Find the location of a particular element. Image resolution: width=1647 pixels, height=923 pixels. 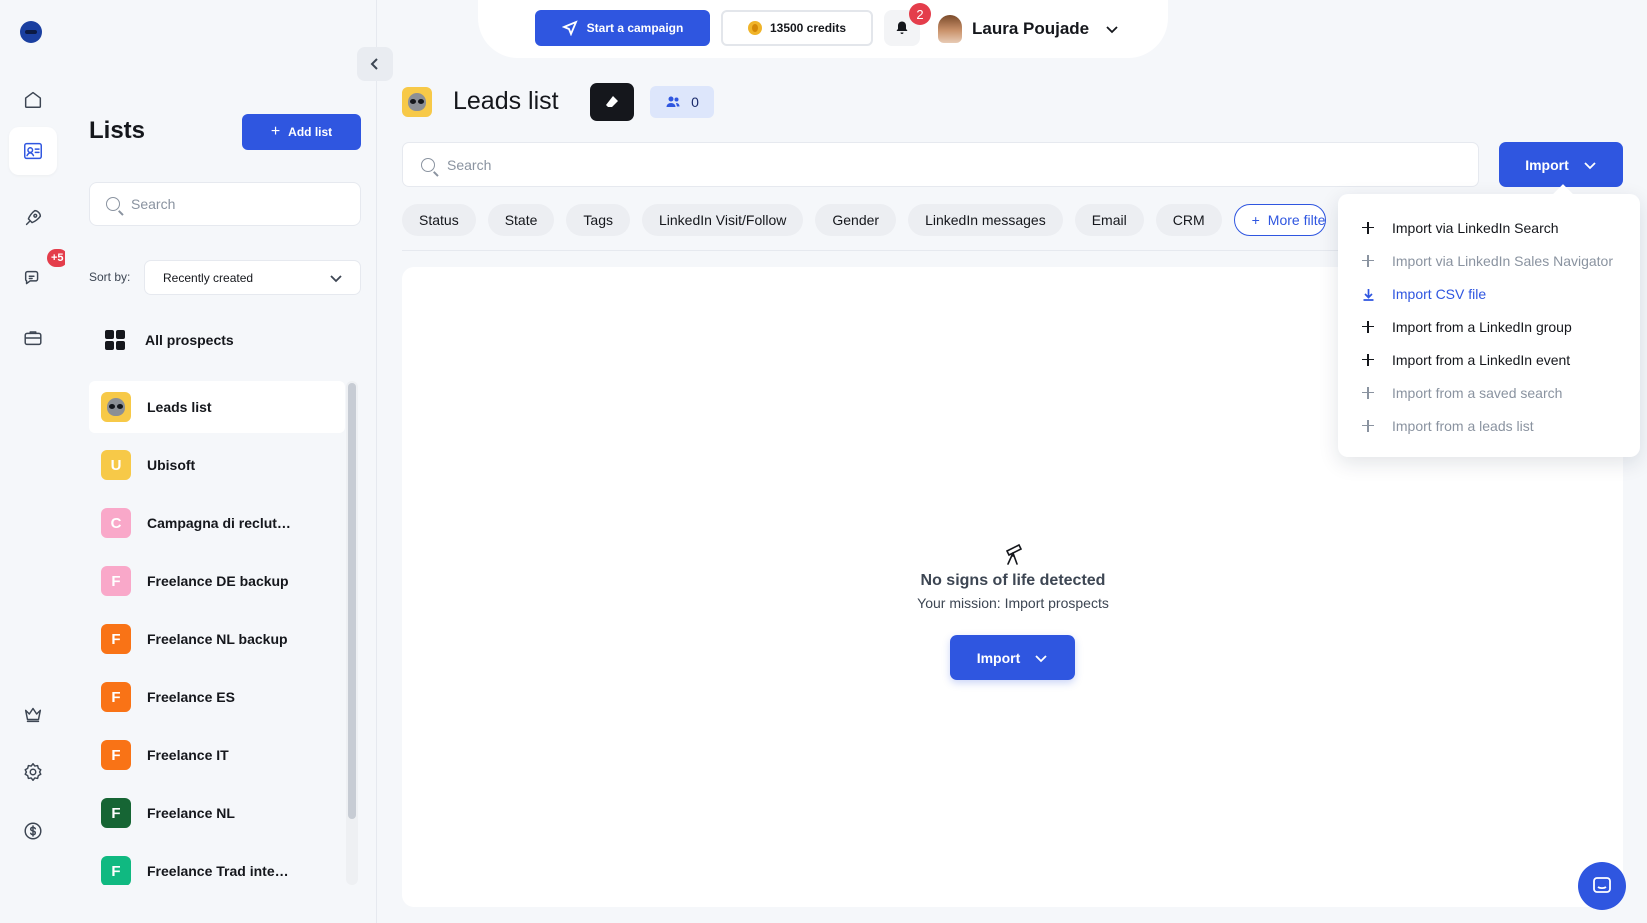

filter-chip-status: Status is located at coordinates (439, 220).